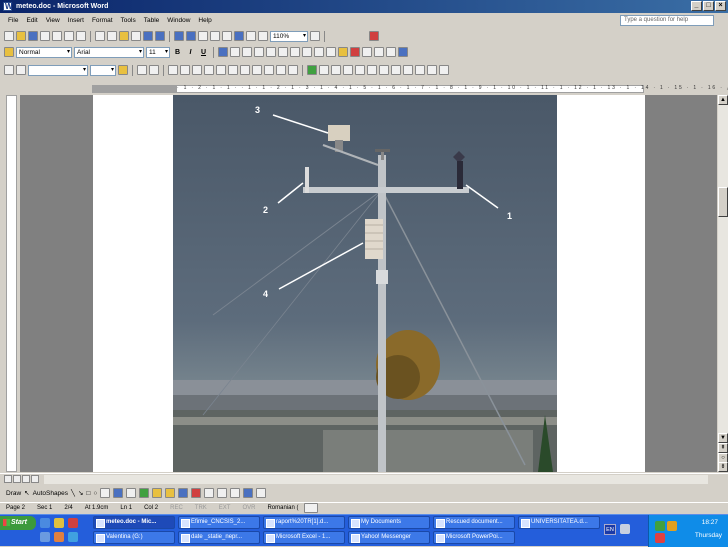 The height and width of the screenshot is (547, 728). What do you see at coordinates (176, 508) in the screenshot?
I see `status-rec: REC` at bounding box center [176, 508].